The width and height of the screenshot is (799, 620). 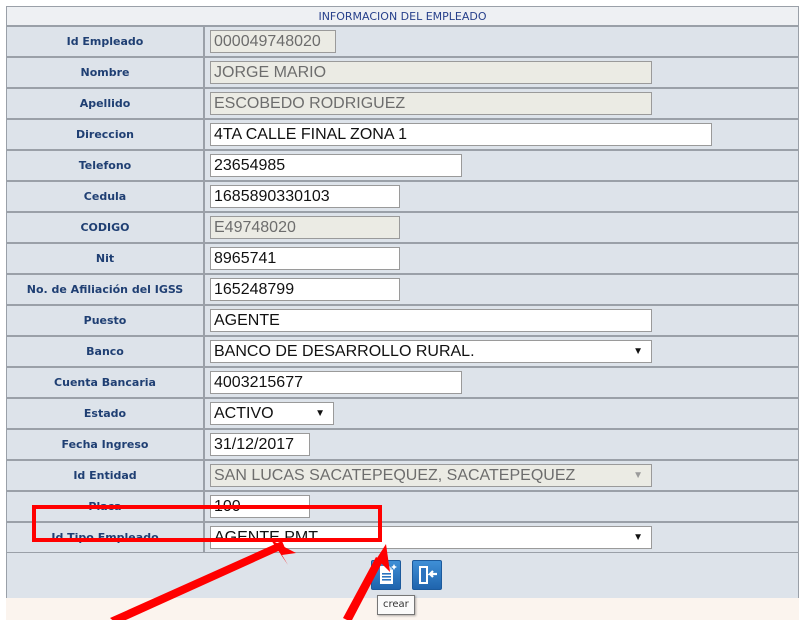 What do you see at coordinates (105, 134) in the screenshot?
I see `direccion-label: Direccion` at bounding box center [105, 134].